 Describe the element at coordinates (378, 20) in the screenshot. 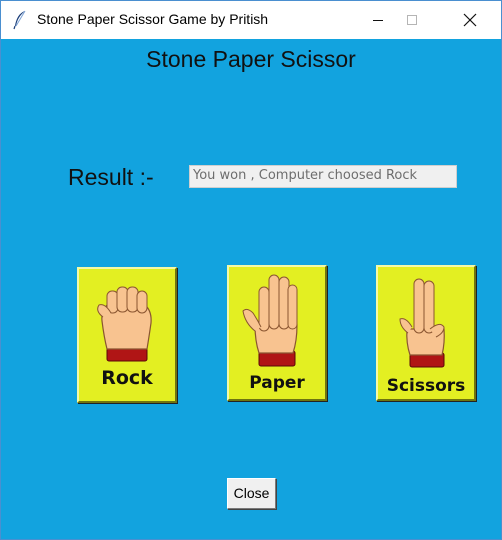

I see `minimize-icon` at that location.